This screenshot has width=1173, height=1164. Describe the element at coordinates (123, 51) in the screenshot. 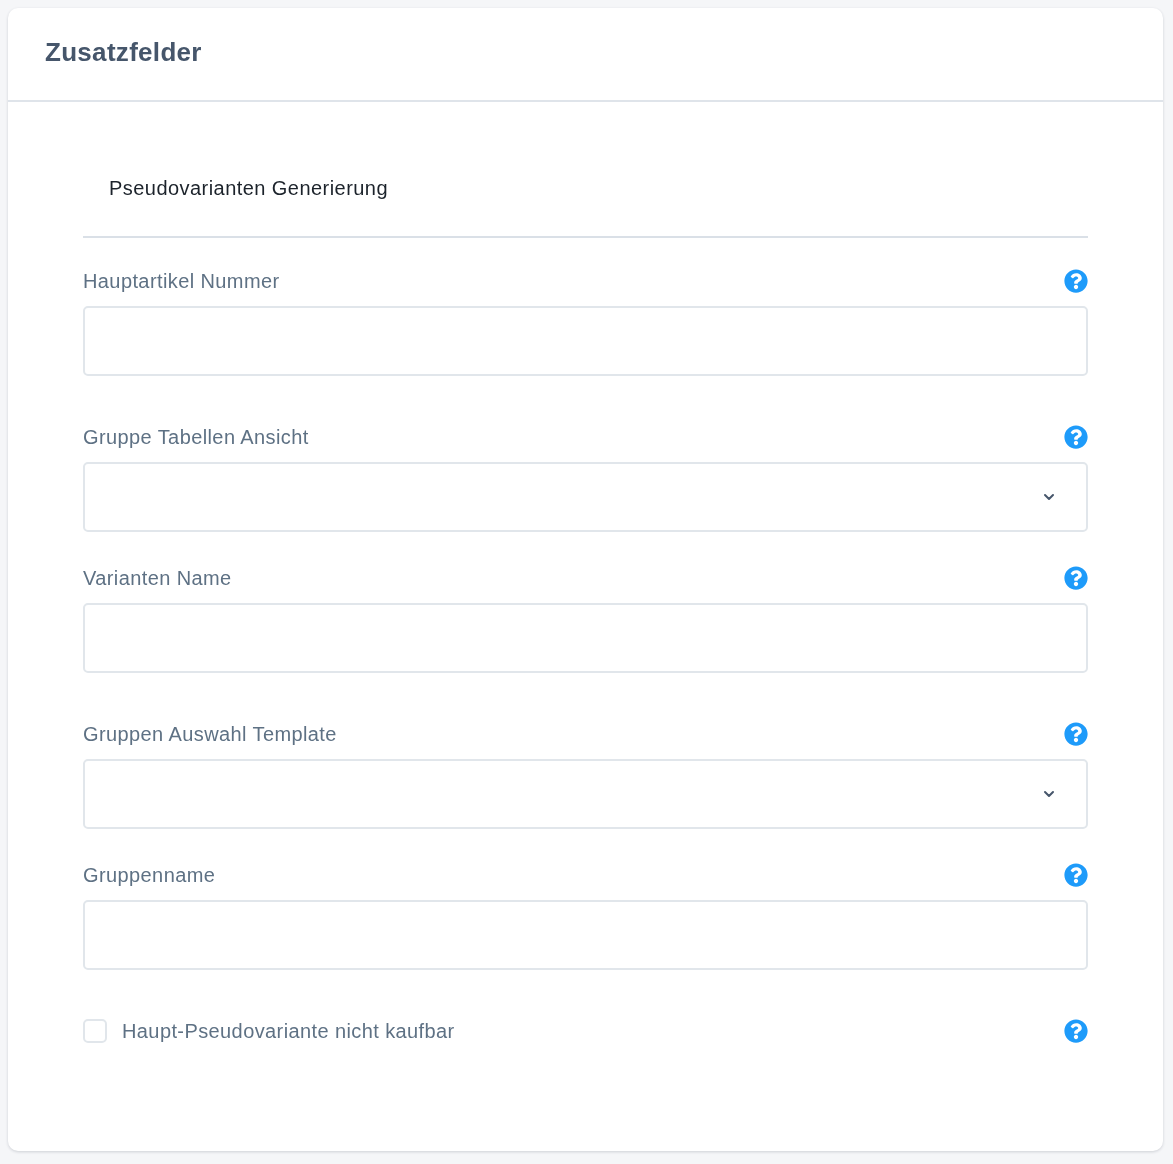

I see `card-title: Zusatzfelder` at that location.